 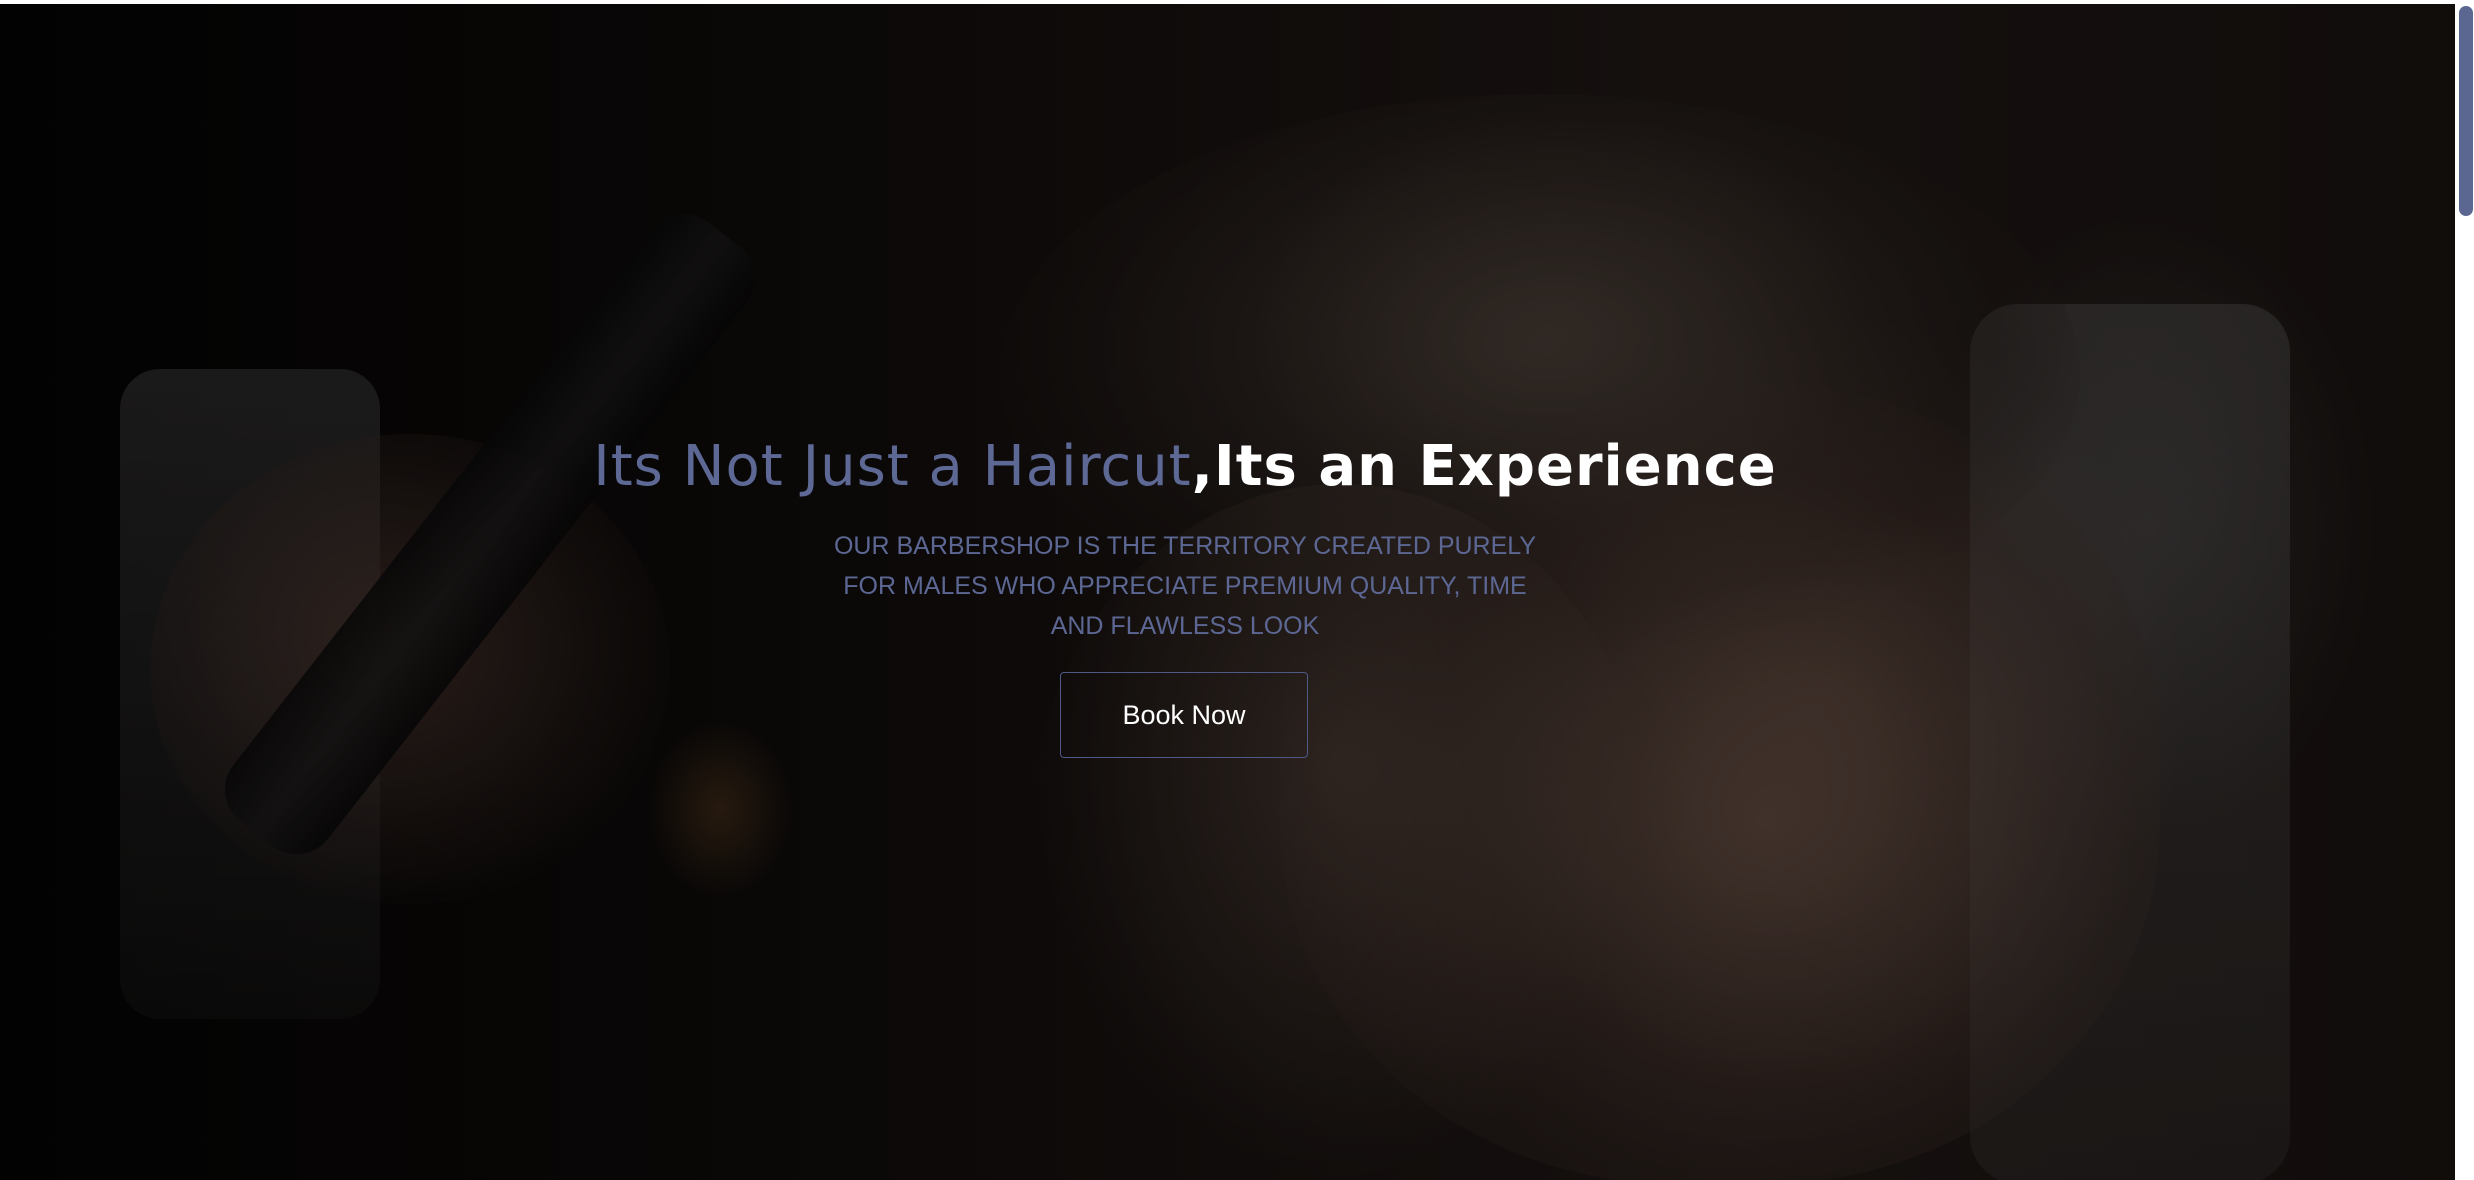 I want to click on hero-headline-part2: ,Its an Experience, so click(x=1484, y=466).